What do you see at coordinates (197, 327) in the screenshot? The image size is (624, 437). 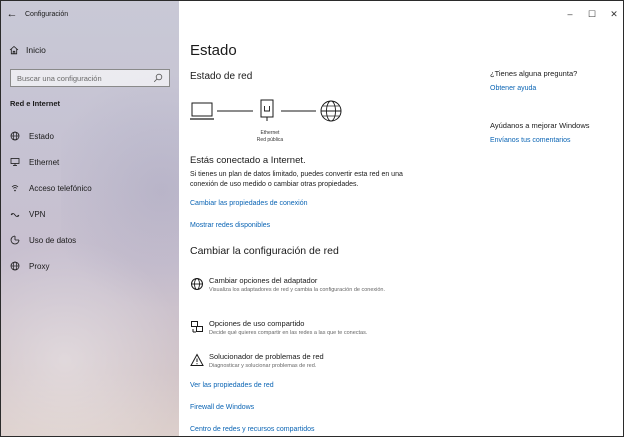 I see `sharing-icon` at bounding box center [197, 327].